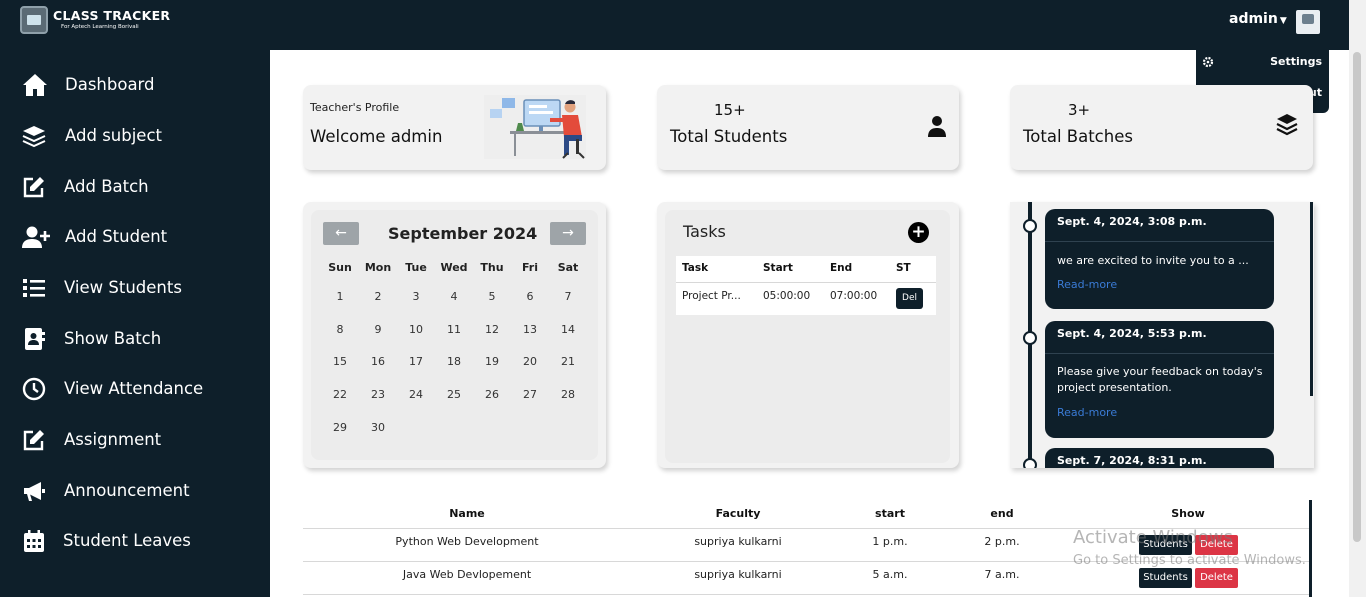 The width and height of the screenshot is (1366, 597). What do you see at coordinates (35, 85) in the screenshot?
I see `home-icon` at bounding box center [35, 85].